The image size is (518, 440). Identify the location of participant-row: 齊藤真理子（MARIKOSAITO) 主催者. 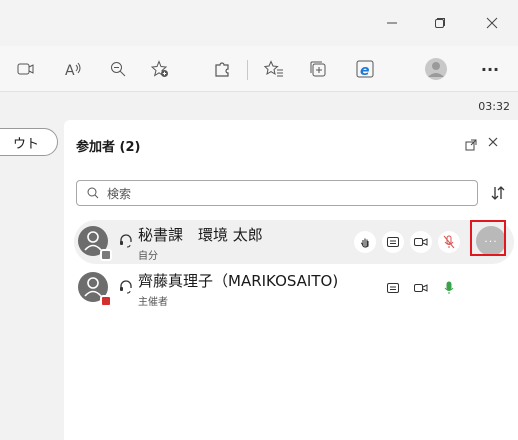
(294, 288).